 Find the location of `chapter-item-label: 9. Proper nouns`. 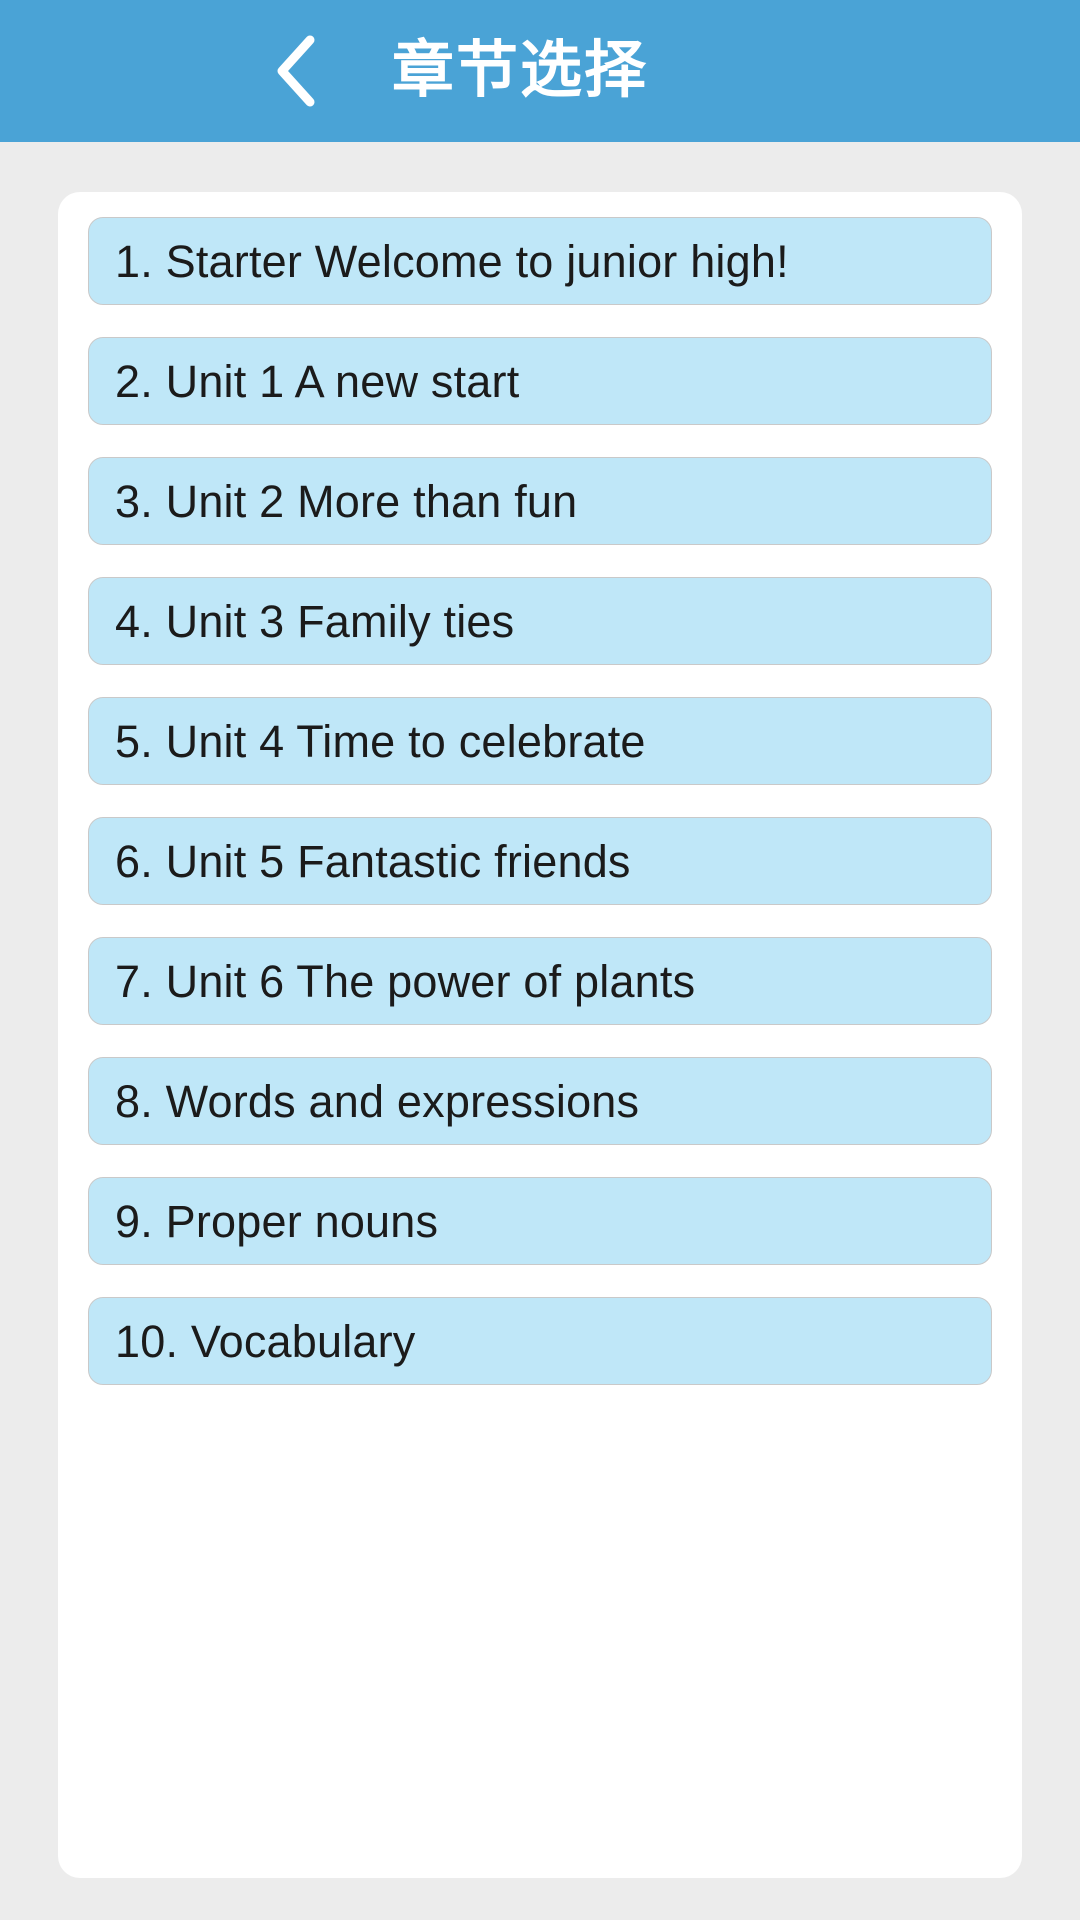

chapter-item-label: 9. Proper nouns is located at coordinates (277, 1221).